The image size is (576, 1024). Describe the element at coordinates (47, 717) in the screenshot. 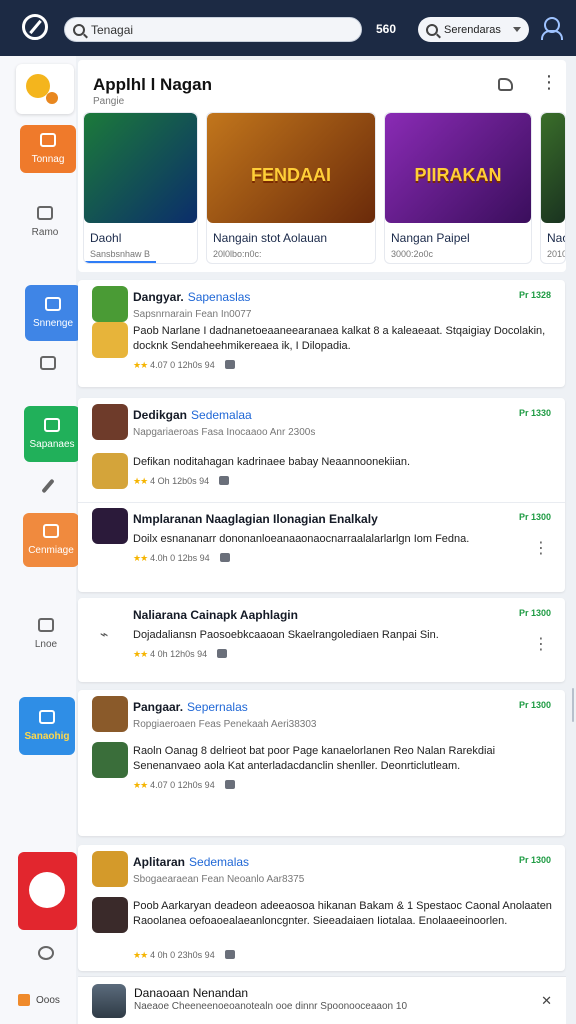

I see `document-icon` at that location.